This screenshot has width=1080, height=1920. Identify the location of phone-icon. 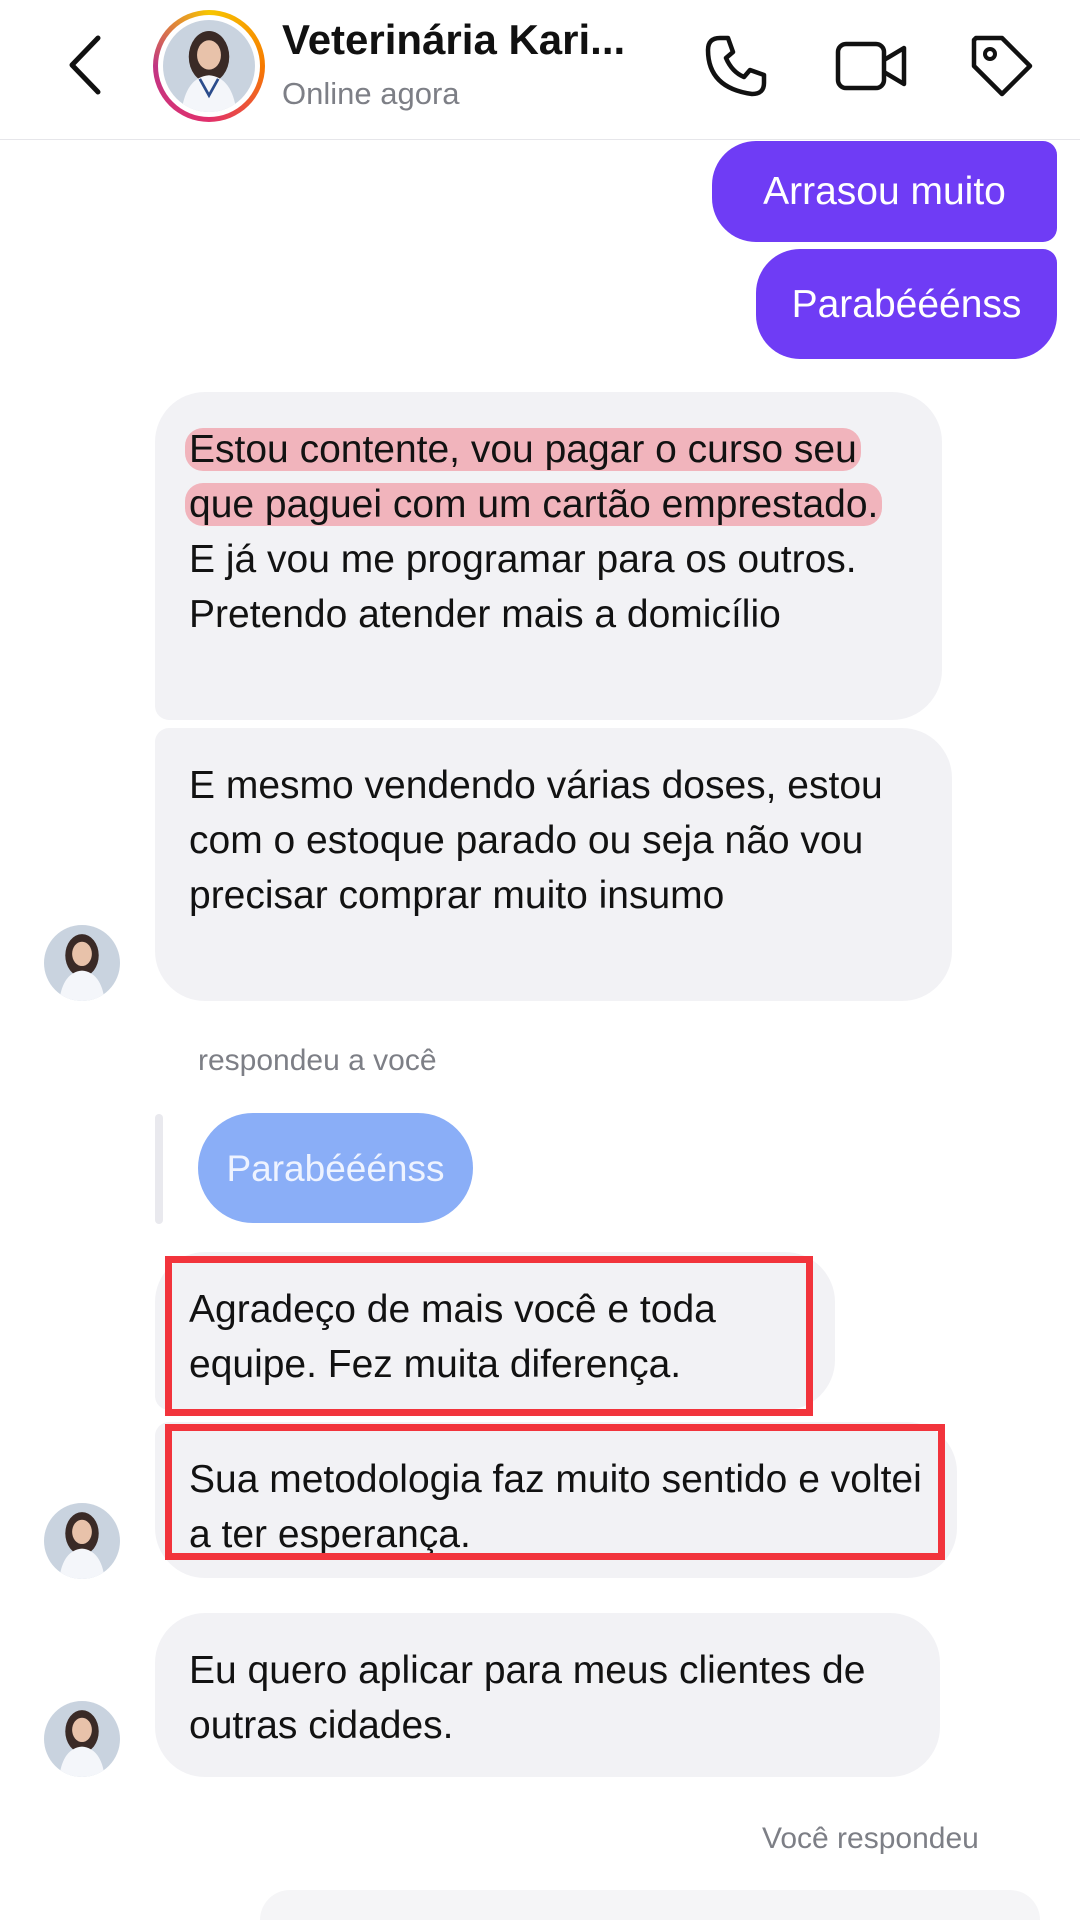
(736, 66).